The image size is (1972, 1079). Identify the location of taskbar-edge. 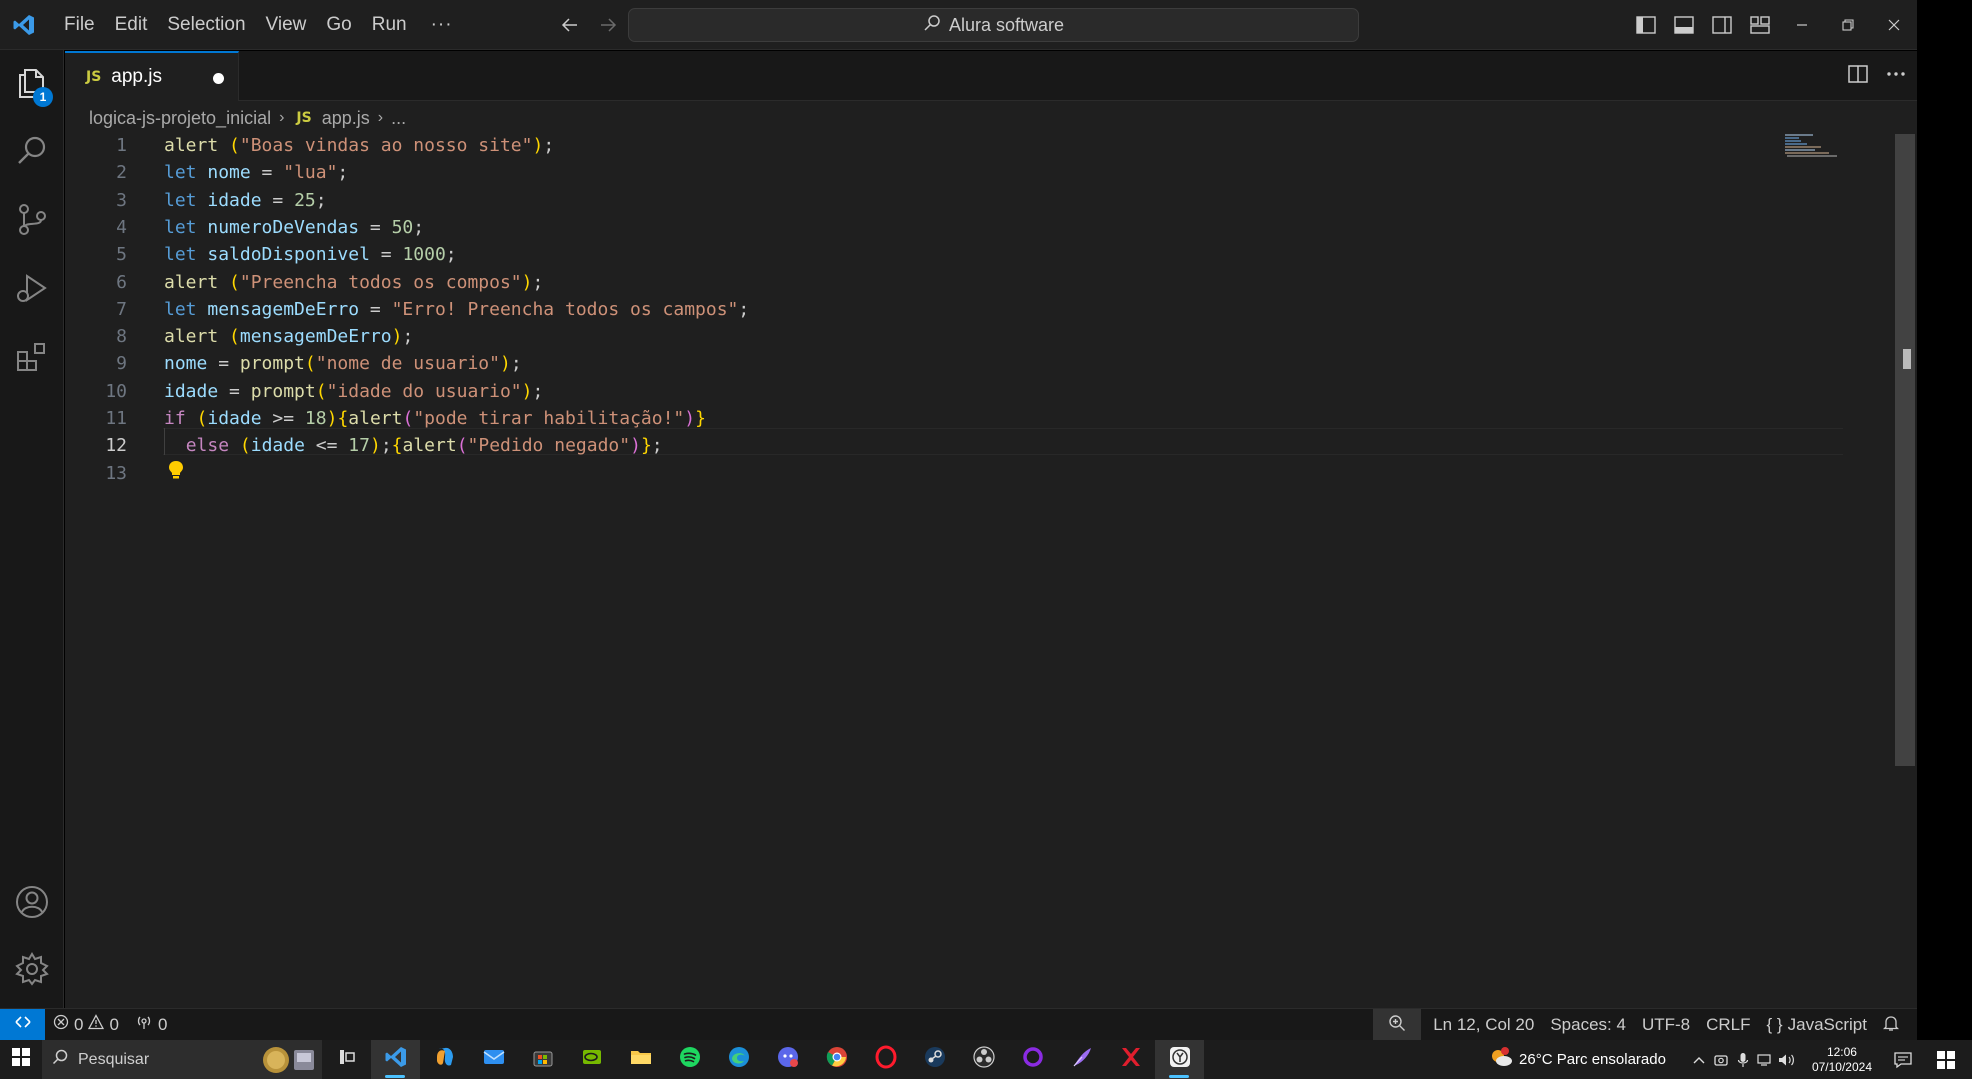
(738, 1059).